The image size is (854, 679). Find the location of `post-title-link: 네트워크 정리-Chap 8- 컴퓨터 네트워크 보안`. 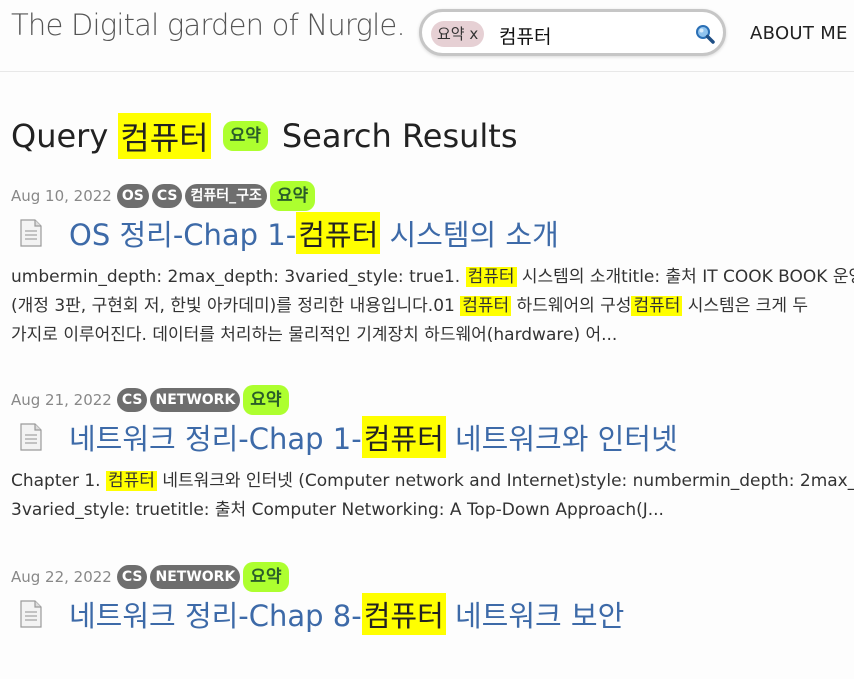

post-title-link: 네트워크 정리-Chap 8- 컴퓨터 네트워크 보안 is located at coordinates (432, 614).